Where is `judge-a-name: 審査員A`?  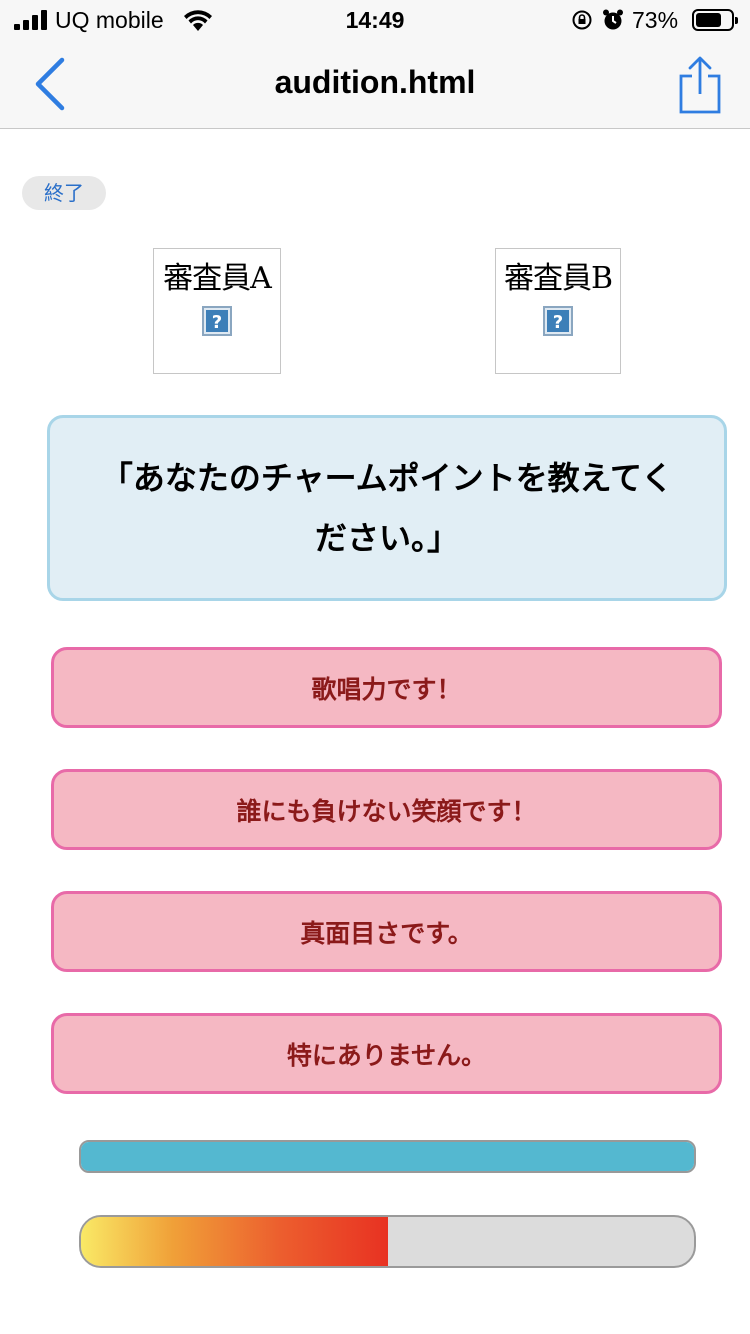
judge-a-name: 審査員A is located at coordinates (217, 278).